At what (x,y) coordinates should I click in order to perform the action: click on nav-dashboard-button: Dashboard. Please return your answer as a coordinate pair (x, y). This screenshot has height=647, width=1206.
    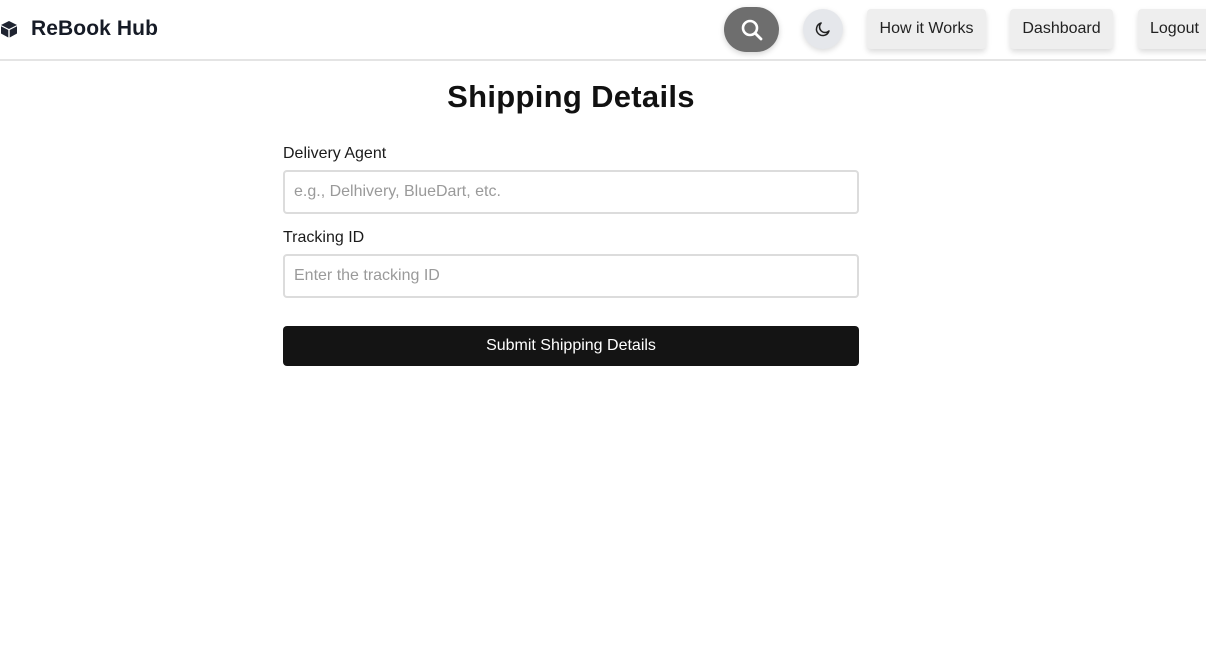
    Looking at the image, I should click on (1061, 29).